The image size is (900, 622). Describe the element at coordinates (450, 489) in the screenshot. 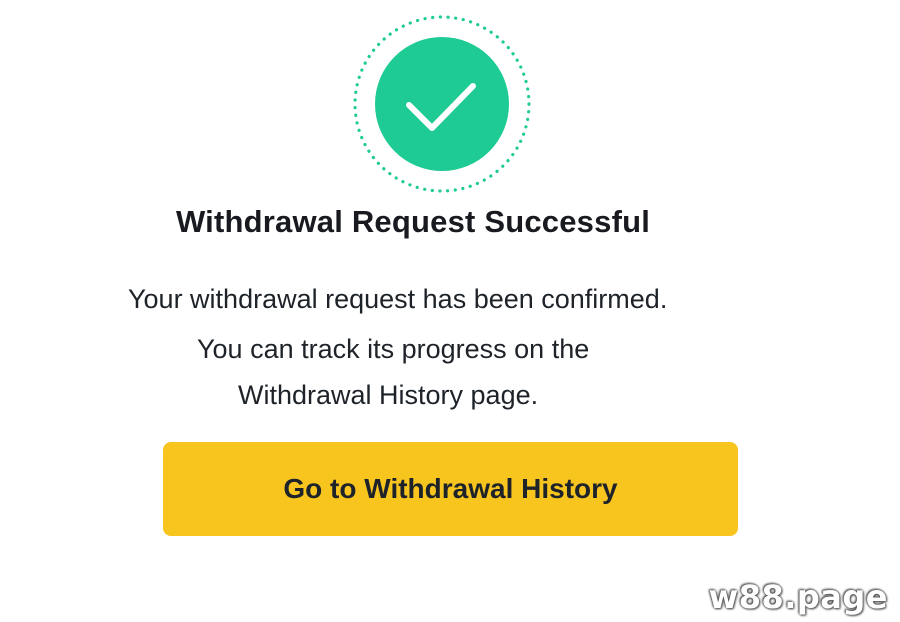

I see `go-to-withdrawal-history-button: Go to Withdrawal History` at that location.